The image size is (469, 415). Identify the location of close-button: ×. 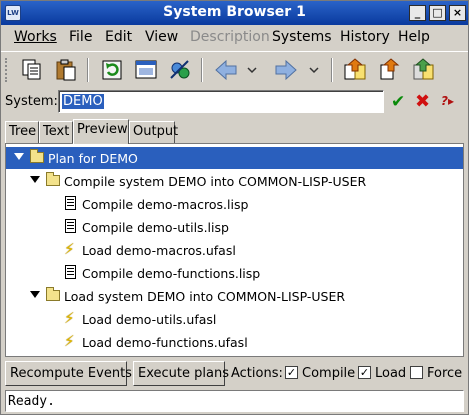
(457, 13).